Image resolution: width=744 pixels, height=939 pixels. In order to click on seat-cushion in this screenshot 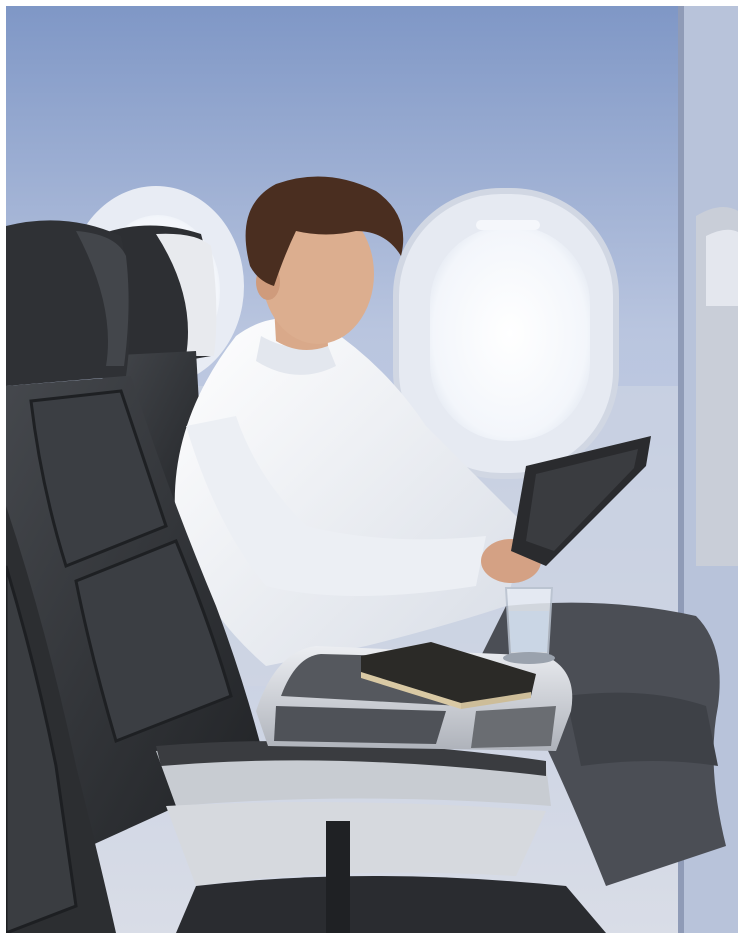, I will do `click(391, 904)`.